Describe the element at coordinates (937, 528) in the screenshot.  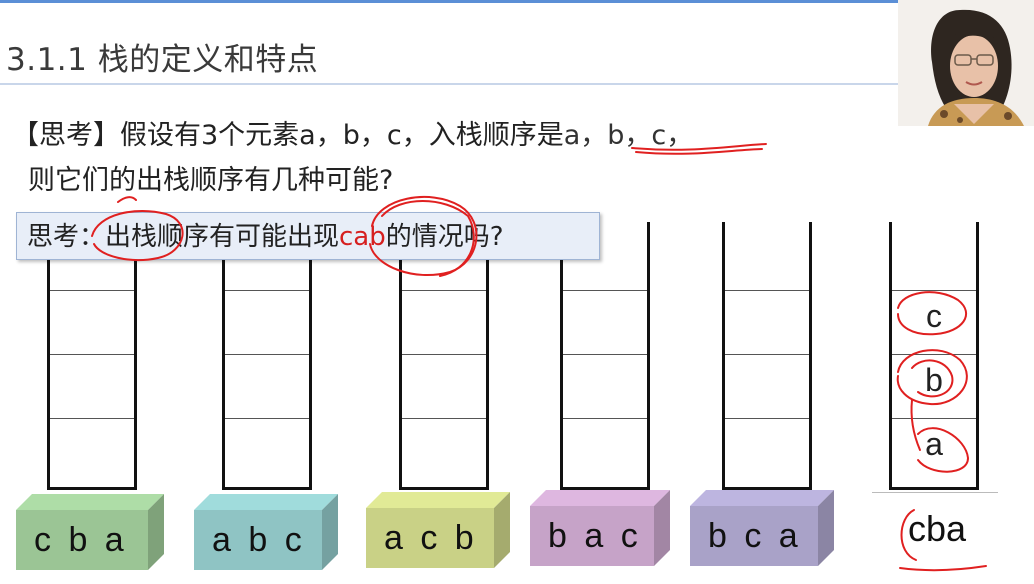
I see `result-sequence: cba` at that location.